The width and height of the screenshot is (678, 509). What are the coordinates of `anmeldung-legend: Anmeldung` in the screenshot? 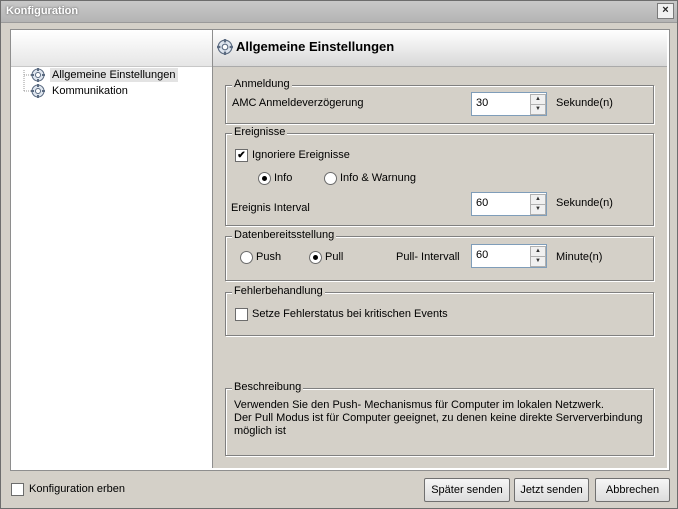 It's located at (262, 84).